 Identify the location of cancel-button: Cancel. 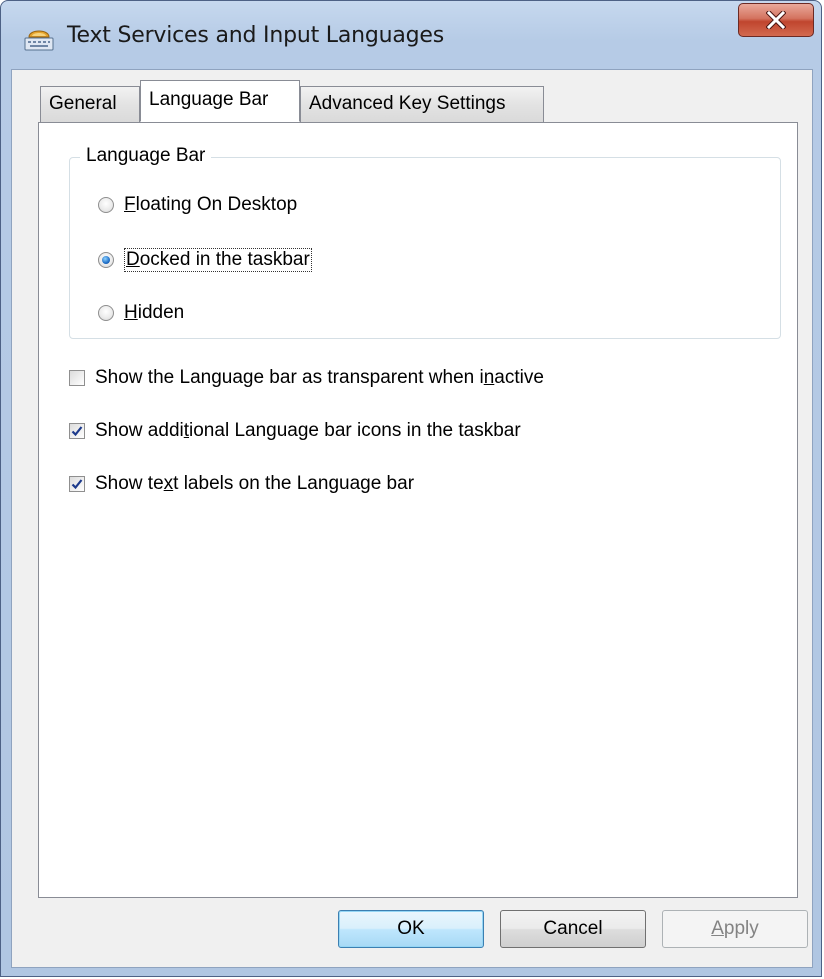
(573, 929).